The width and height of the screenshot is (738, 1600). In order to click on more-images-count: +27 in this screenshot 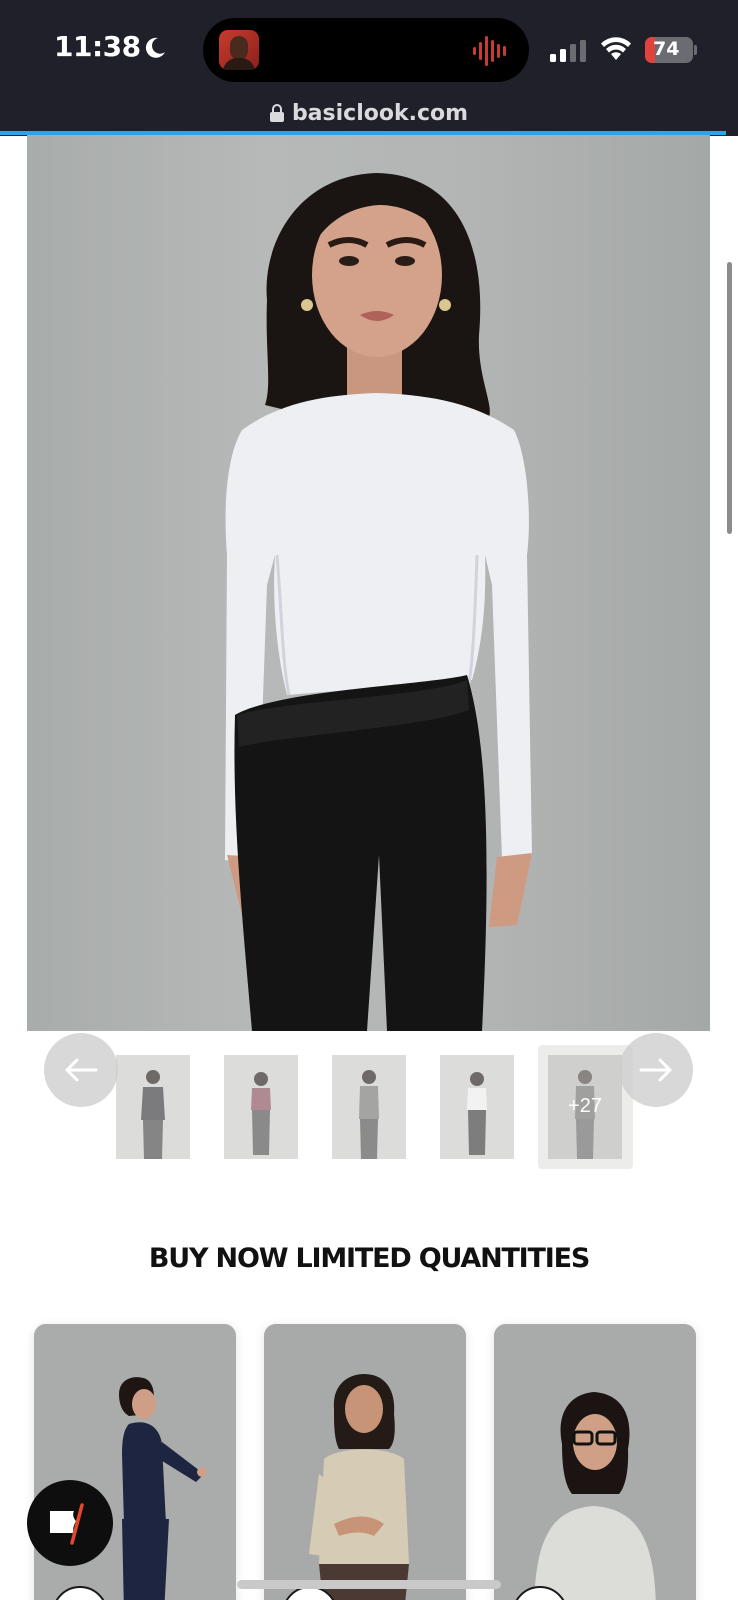, I will do `click(585, 1106)`.